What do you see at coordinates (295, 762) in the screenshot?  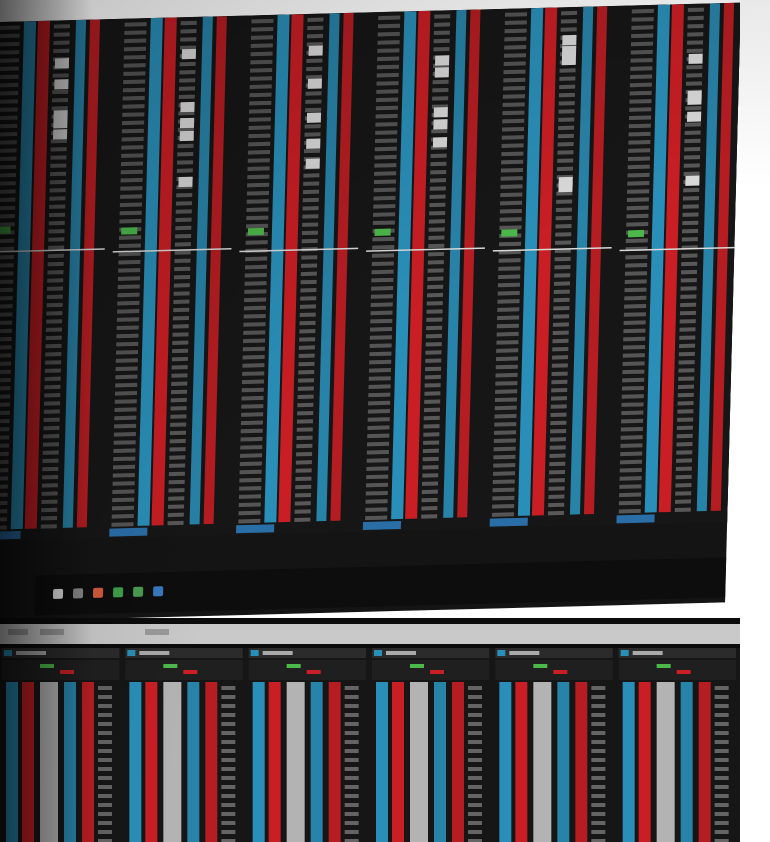 I see `volume-column` at bounding box center [295, 762].